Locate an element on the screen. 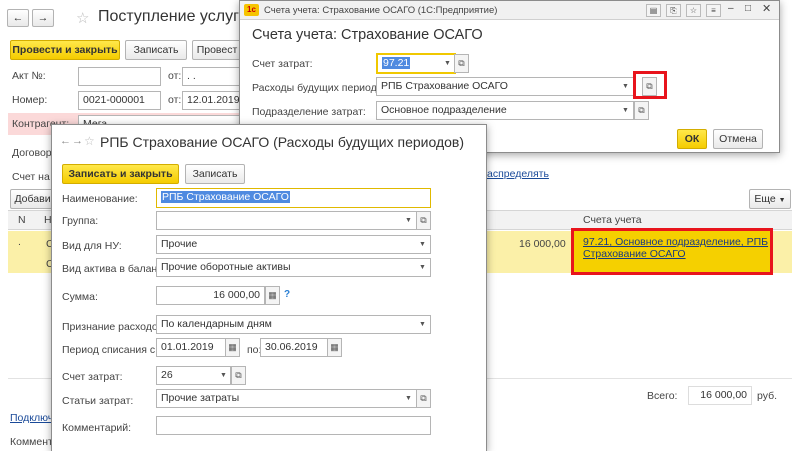 The height and width of the screenshot is (451, 800). nav-forward-button: → is located at coordinates (43, 18).